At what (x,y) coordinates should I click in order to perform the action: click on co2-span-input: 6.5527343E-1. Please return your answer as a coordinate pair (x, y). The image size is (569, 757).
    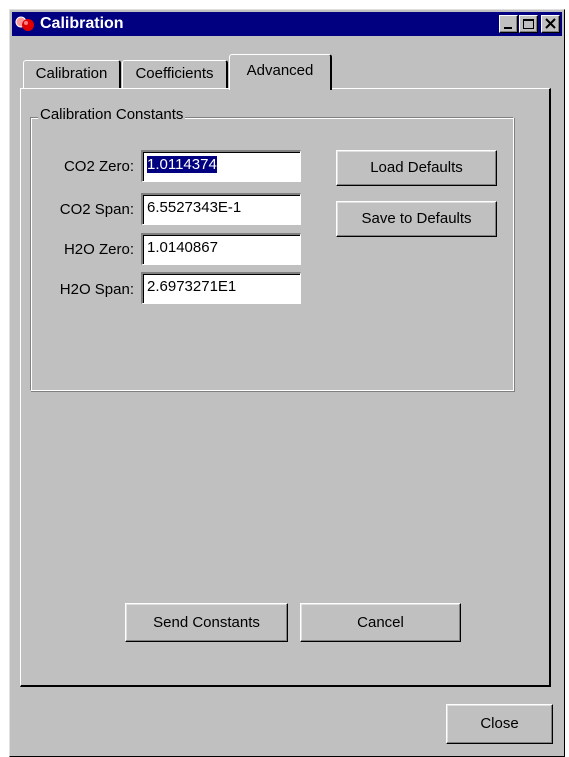
    Looking at the image, I should click on (221, 209).